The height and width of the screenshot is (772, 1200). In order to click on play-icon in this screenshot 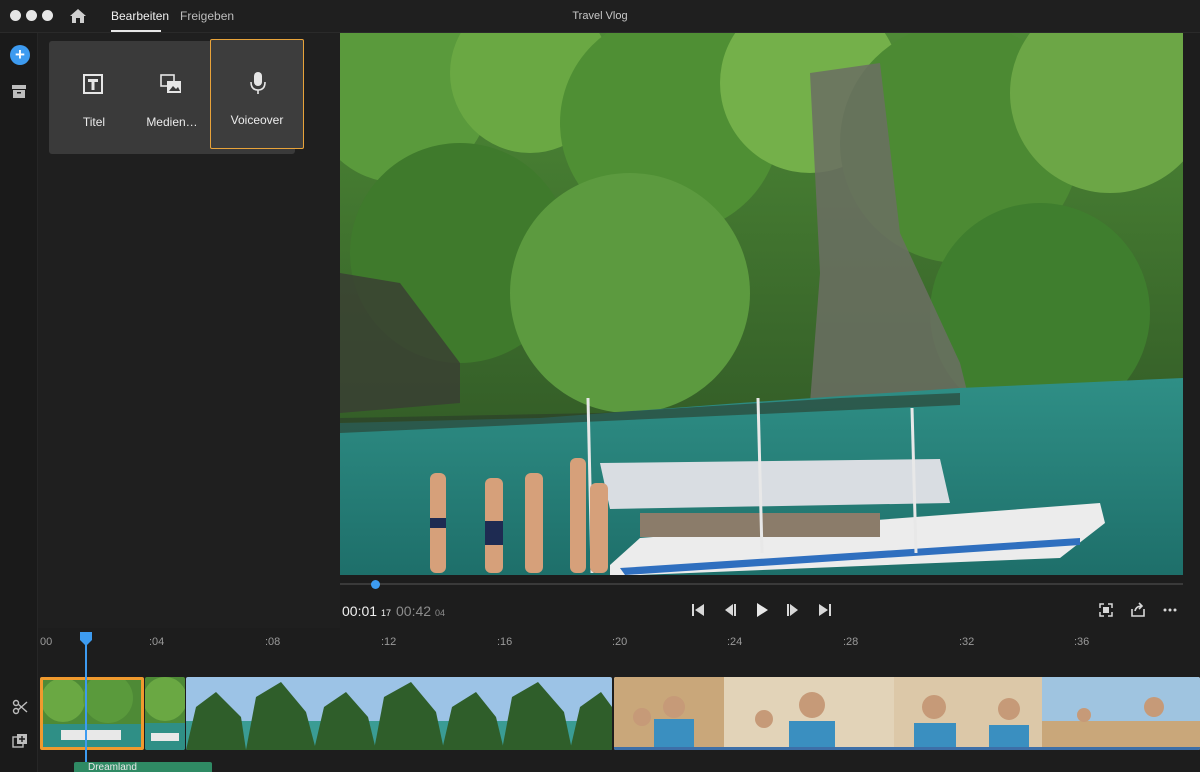, I will do `click(762, 610)`.